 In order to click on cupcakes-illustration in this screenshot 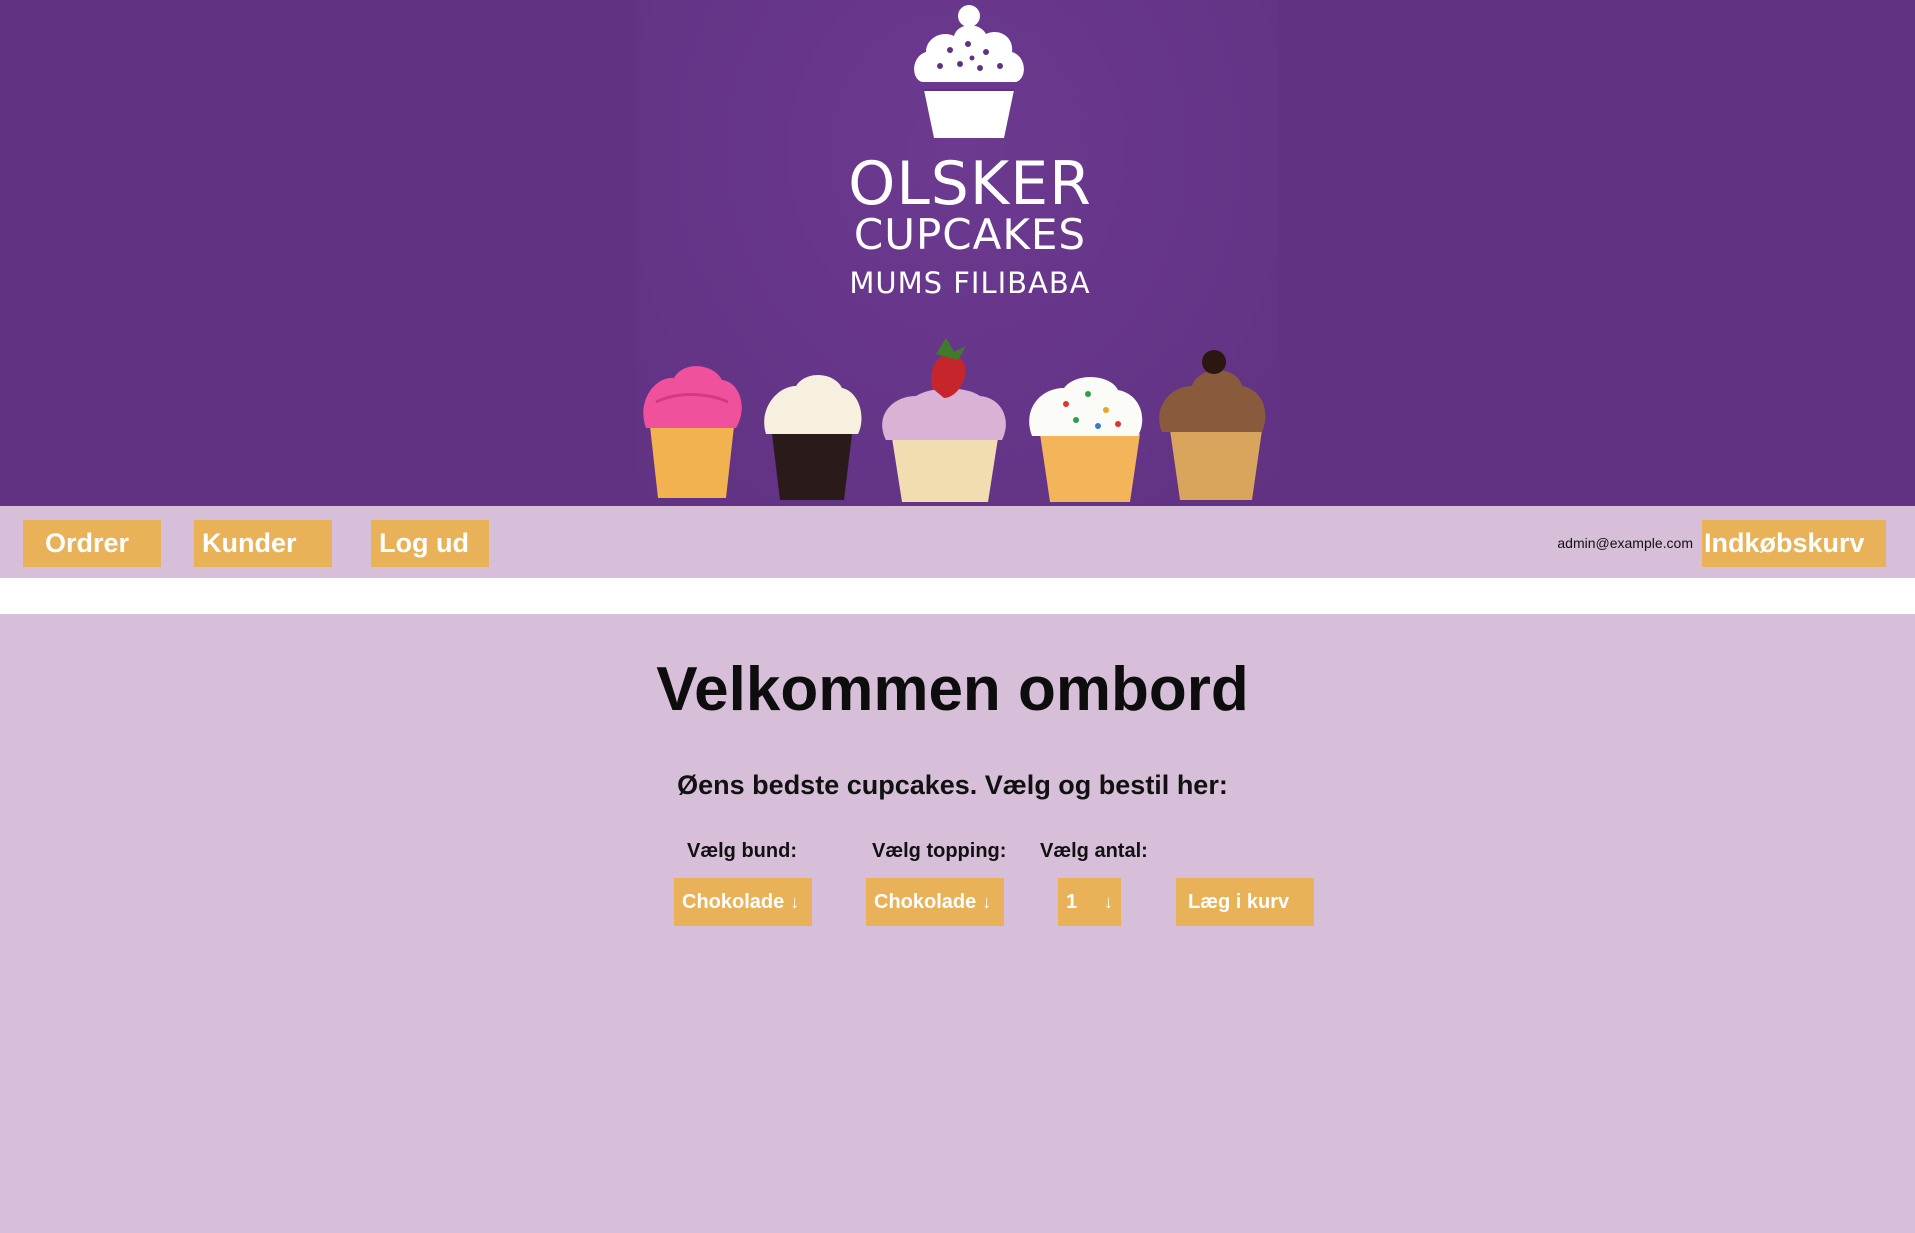, I will do `click(954, 420)`.